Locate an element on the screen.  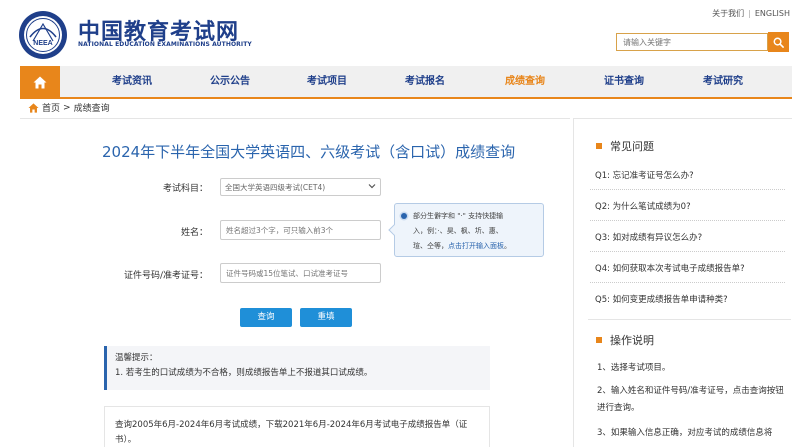
top-links: 关于我们 | ENGLISH is located at coordinates (751, 13).